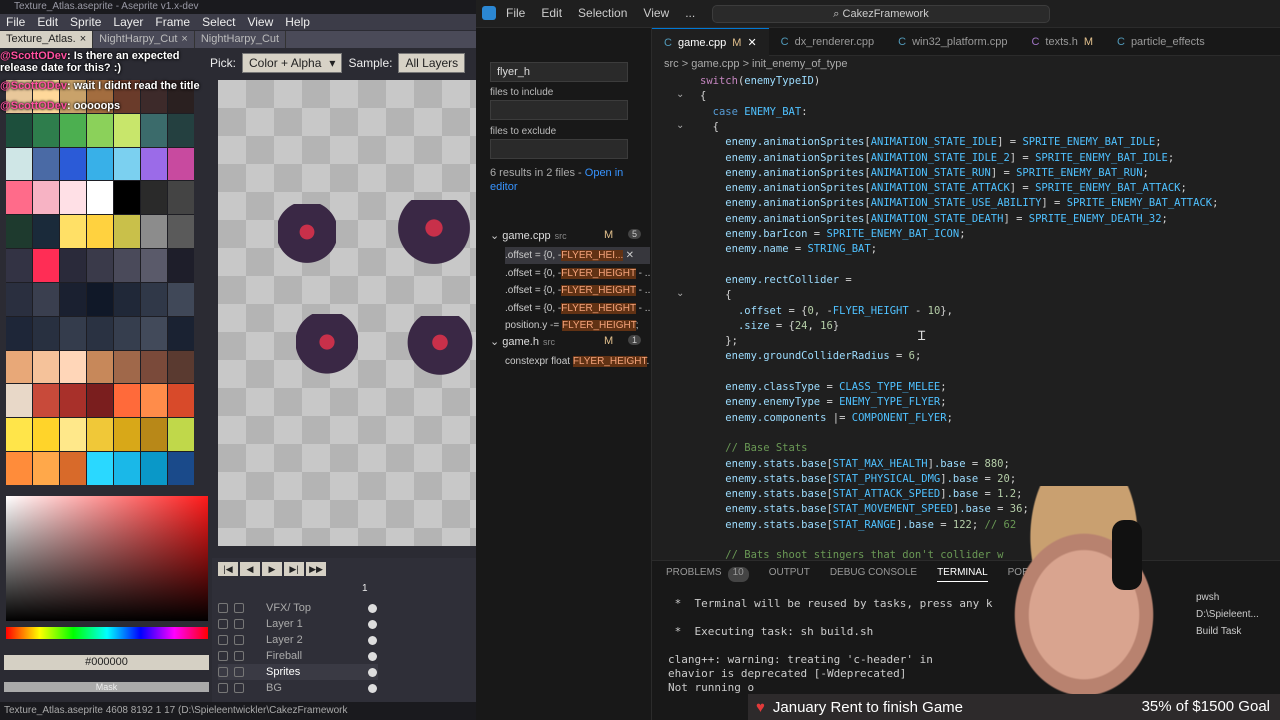  I want to click on code-line: enemy.barIcon = SPRITE_ENEMY_BAT_ICON;, so click(832, 234).